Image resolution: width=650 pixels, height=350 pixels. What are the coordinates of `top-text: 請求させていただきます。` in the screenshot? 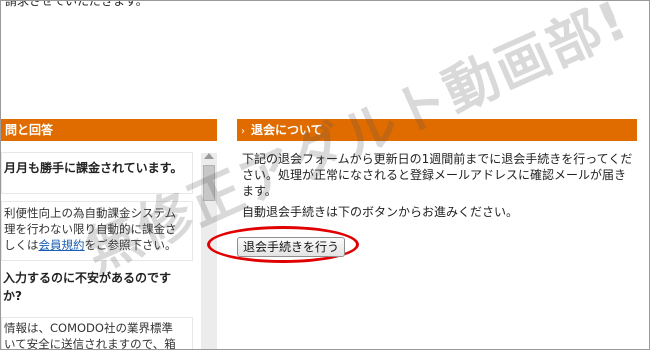 It's located at (76, 4).